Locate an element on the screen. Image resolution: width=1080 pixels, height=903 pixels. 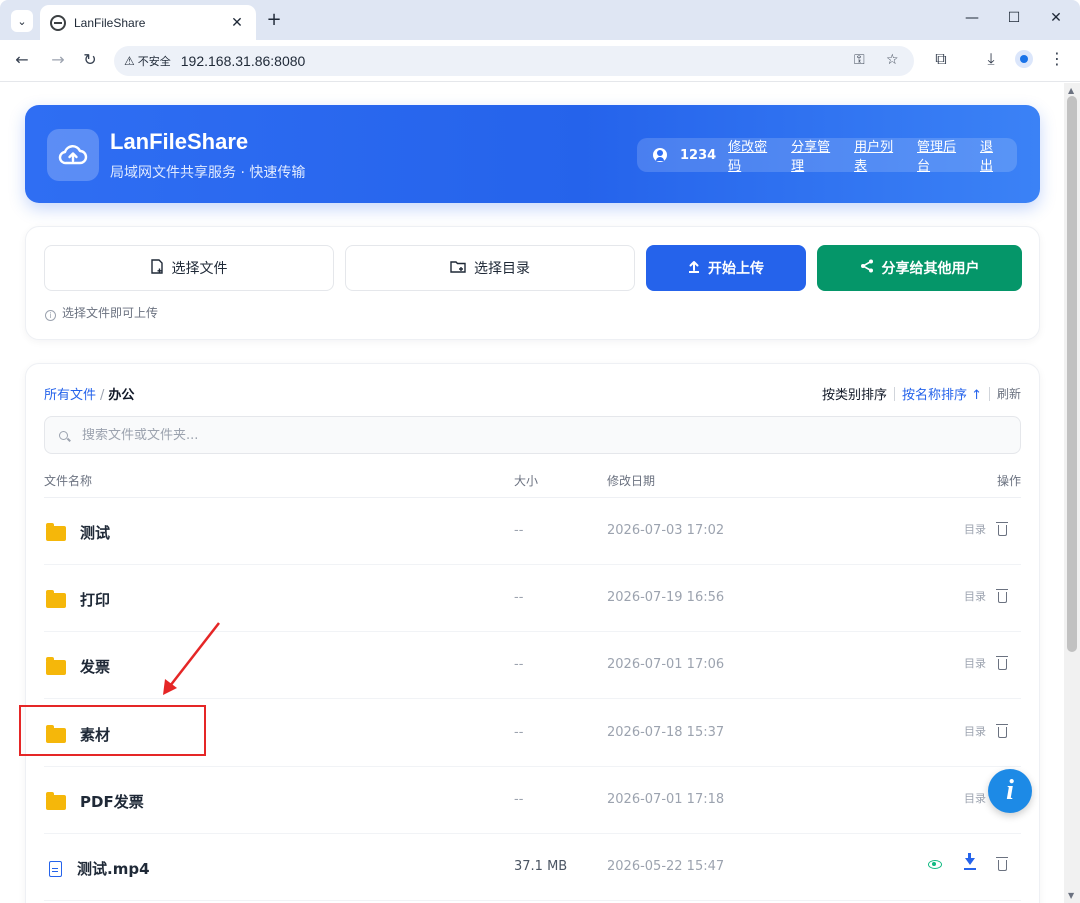
globe-icon is located at coordinates (58, 22).